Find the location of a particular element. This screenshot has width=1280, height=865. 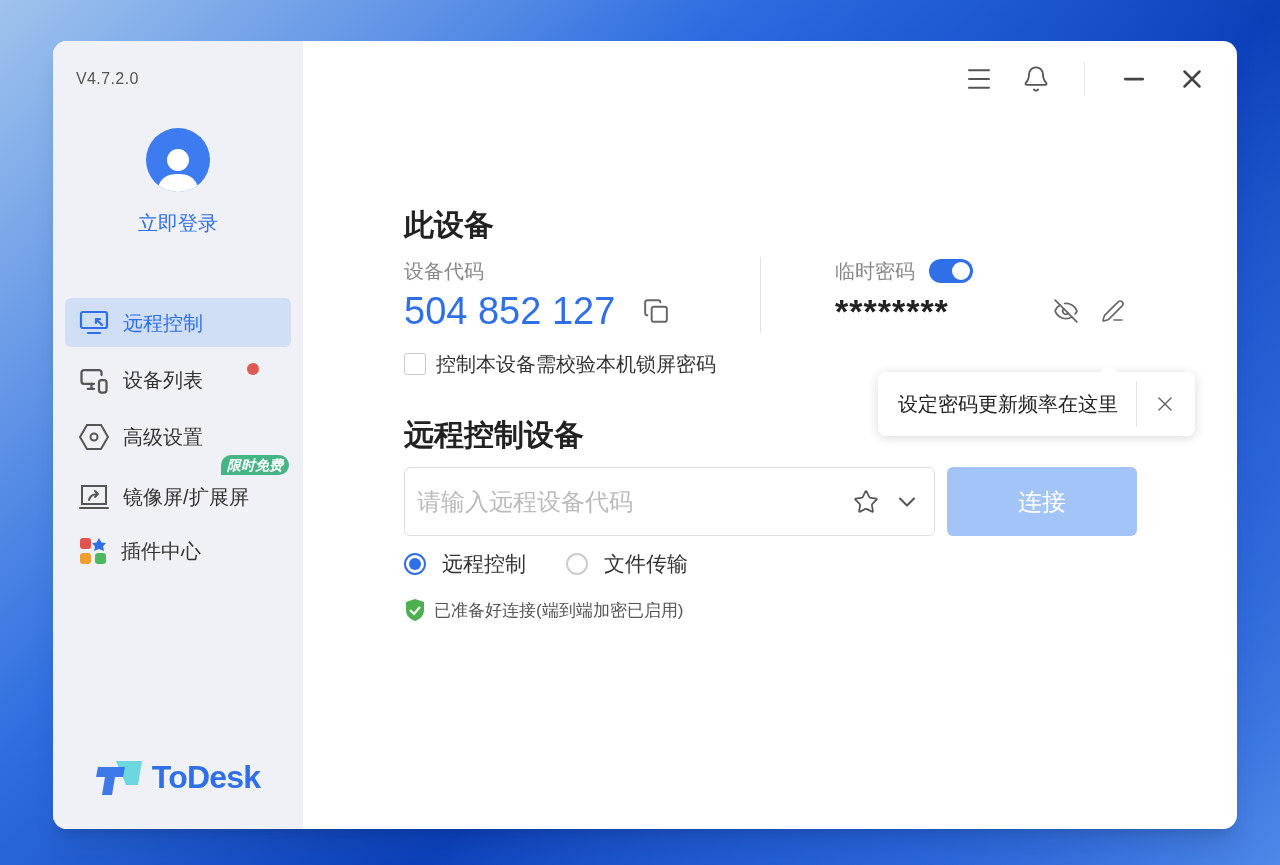

nav-label: 远程控制 is located at coordinates (163, 323).